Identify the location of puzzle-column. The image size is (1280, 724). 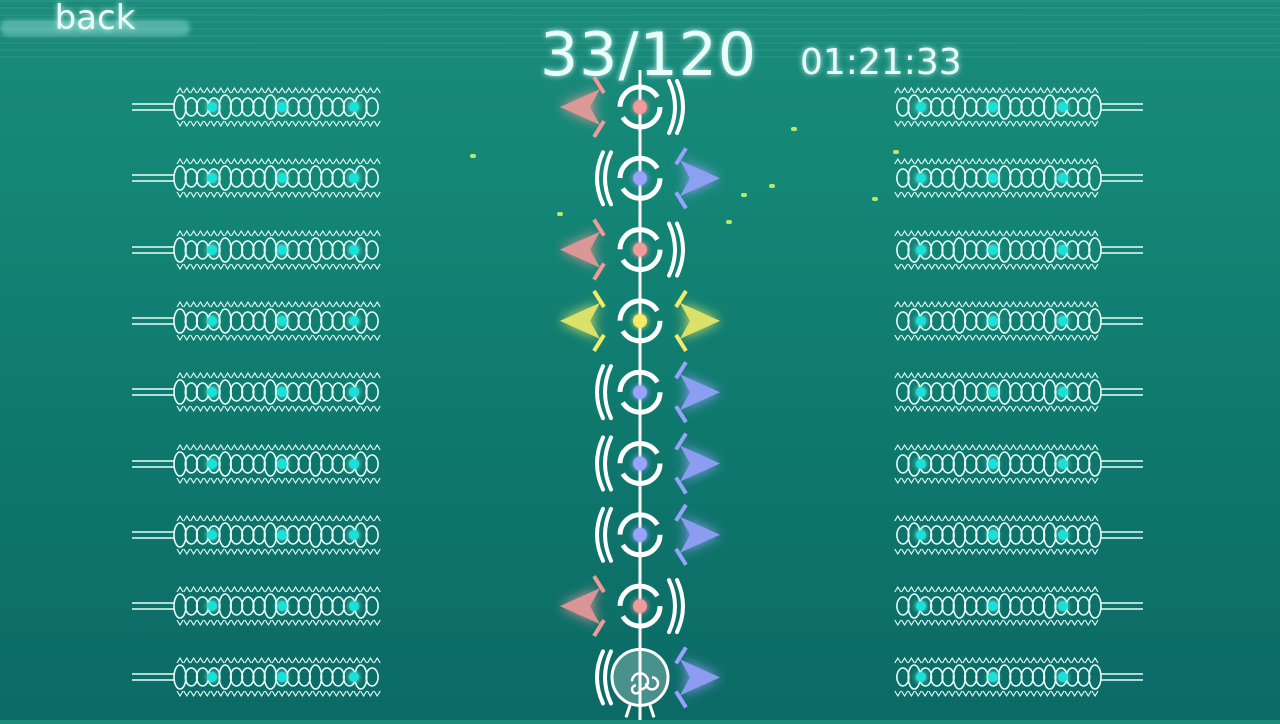
(640, 395).